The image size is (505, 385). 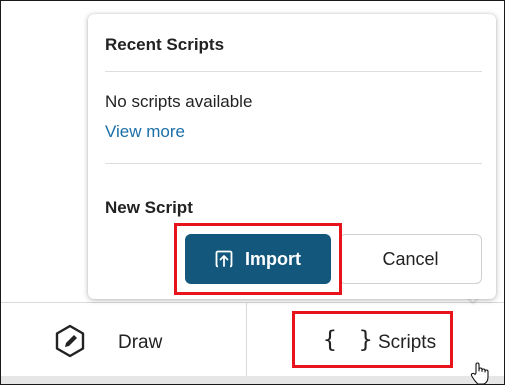 What do you see at coordinates (350, 340) in the screenshot?
I see `curly-braces-icon: { }` at bounding box center [350, 340].